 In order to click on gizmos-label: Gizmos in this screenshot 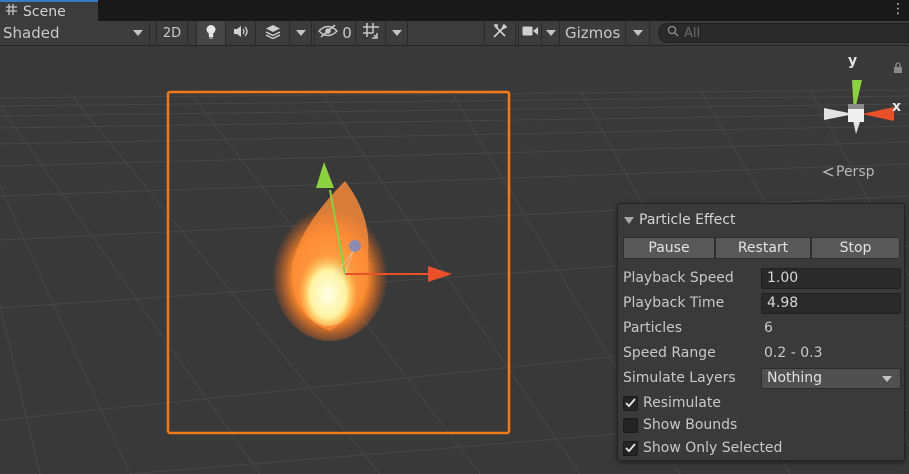, I will do `click(593, 33)`.